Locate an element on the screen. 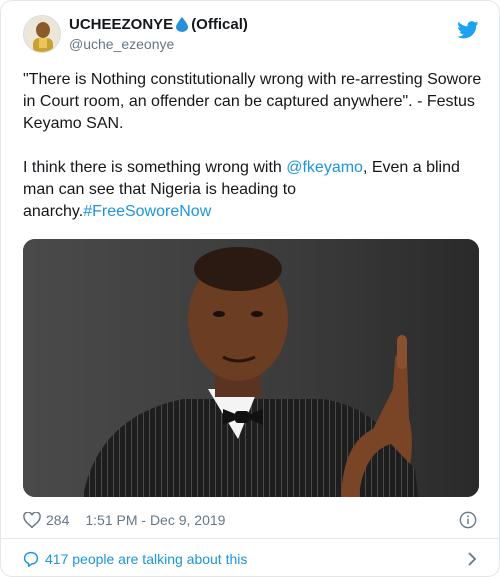  conversation-link: 417 people are talking about this is located at coordinates (251, 559).